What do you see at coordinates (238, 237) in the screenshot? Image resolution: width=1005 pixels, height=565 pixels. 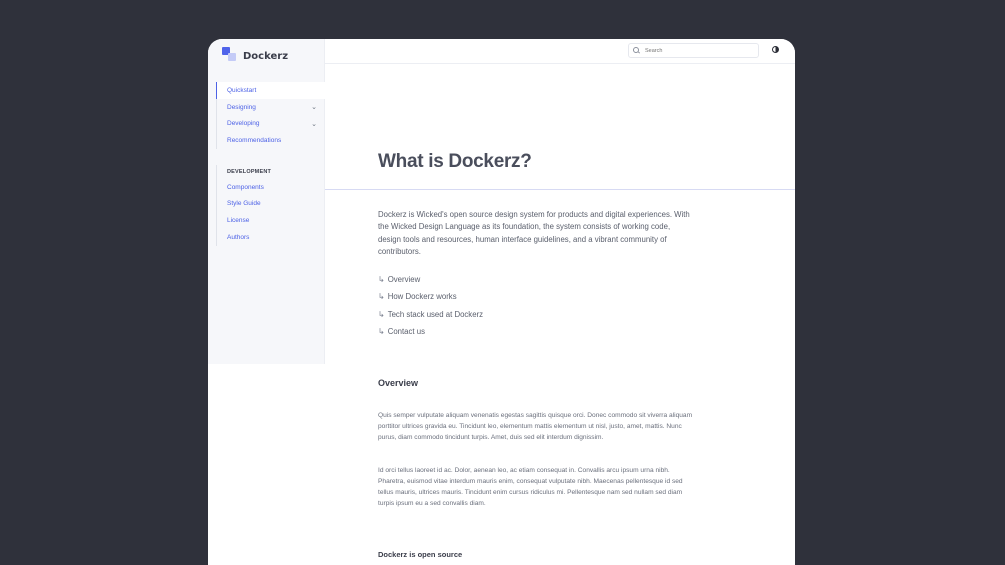 I see `sidebar-item-label: Authors` at bounding box center [238, 237].